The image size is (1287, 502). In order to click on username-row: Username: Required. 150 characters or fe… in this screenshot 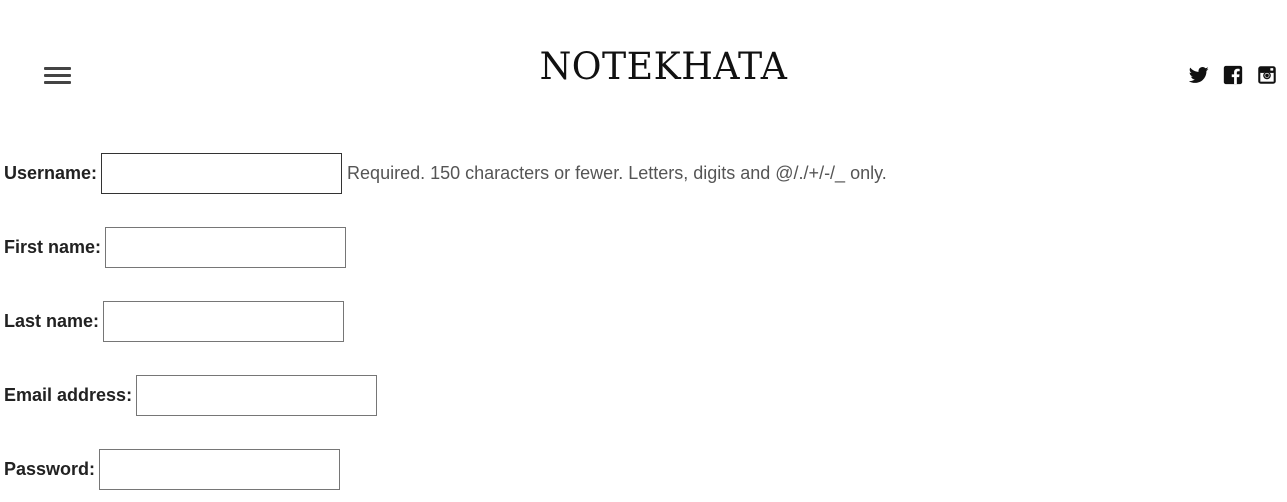, I will do `click(445, 173)`.